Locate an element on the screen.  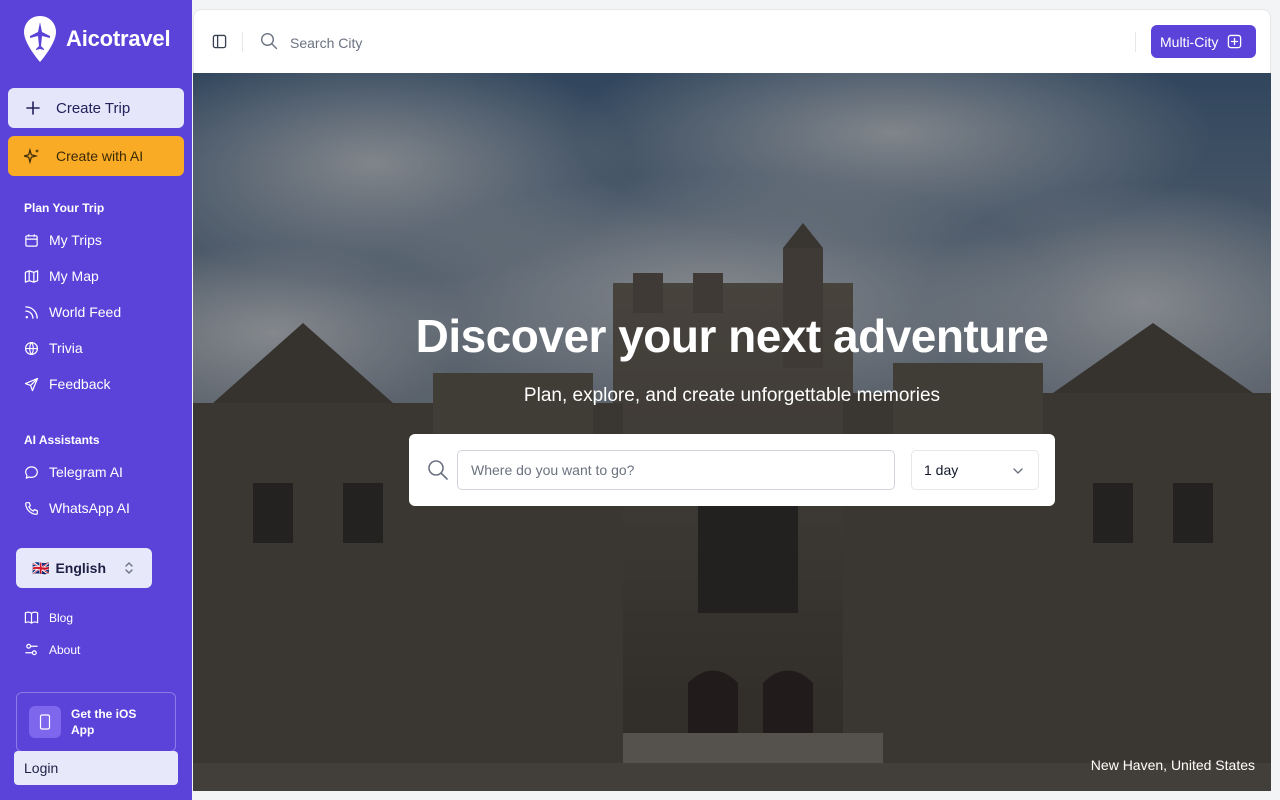
login-button: Login is located at coordinates (96, 768).